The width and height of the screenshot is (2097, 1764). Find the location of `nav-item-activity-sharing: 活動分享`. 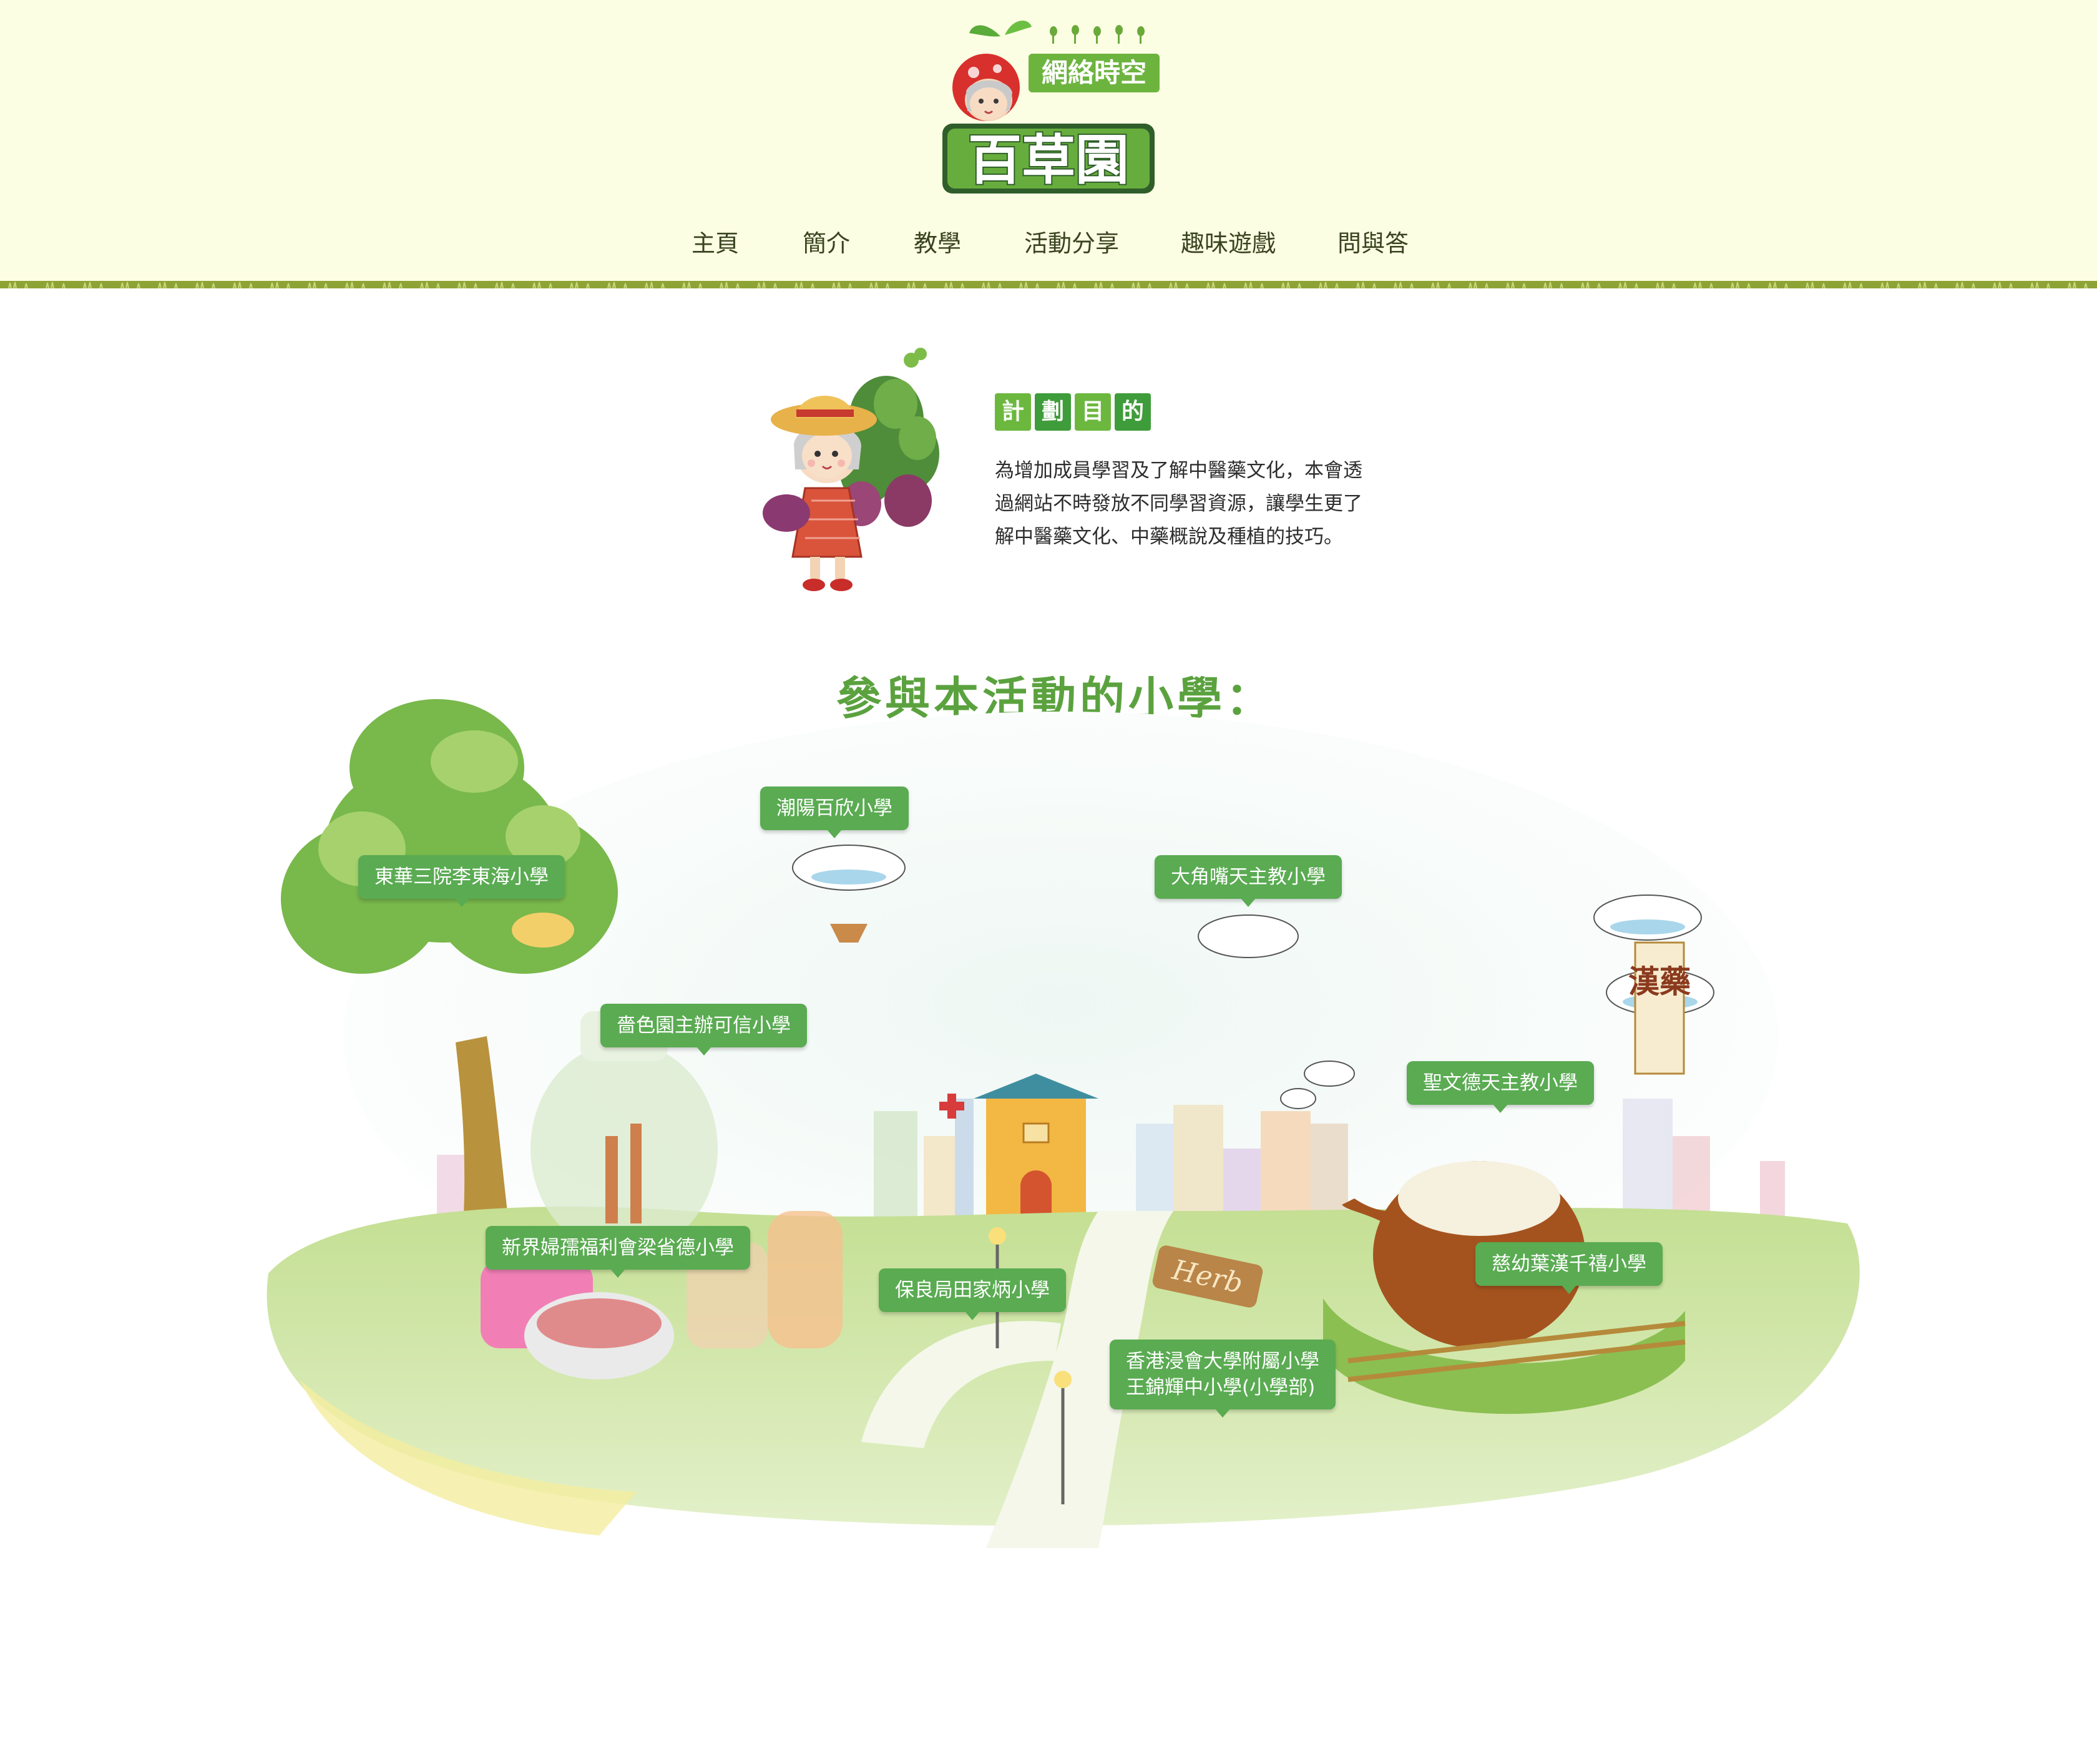

nav-item-activity-sharing: 活動分享 is located at coordinates (1071, 243).